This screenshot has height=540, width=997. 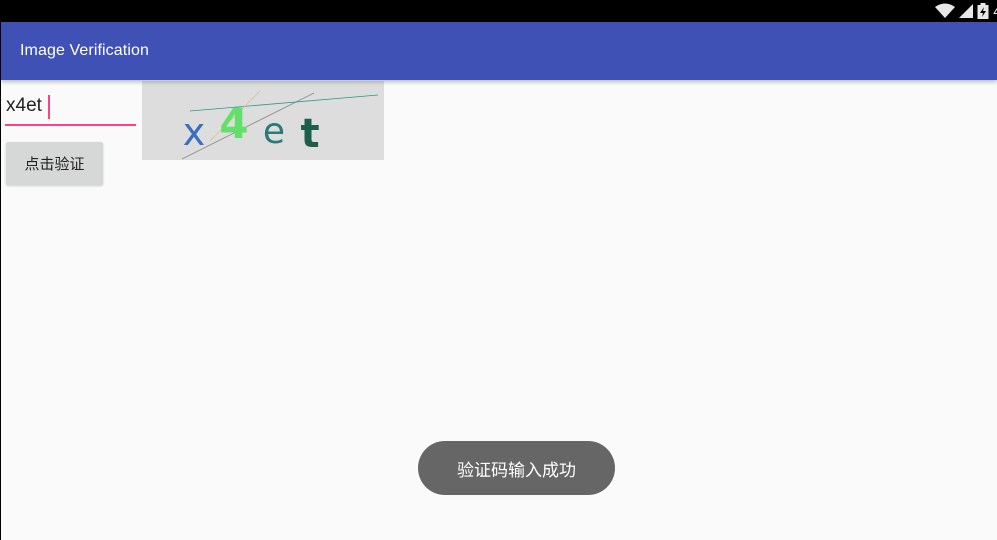 I want to click on captcha-image: x4et, so click(x=263, y=120).